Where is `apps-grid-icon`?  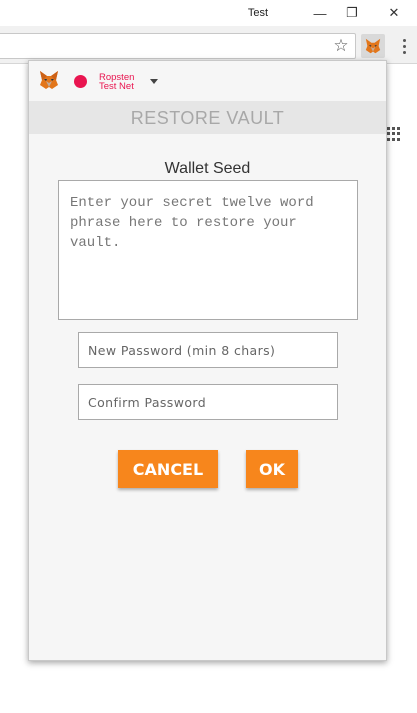
apps-grid-icon is located at coordinates (394, 134).